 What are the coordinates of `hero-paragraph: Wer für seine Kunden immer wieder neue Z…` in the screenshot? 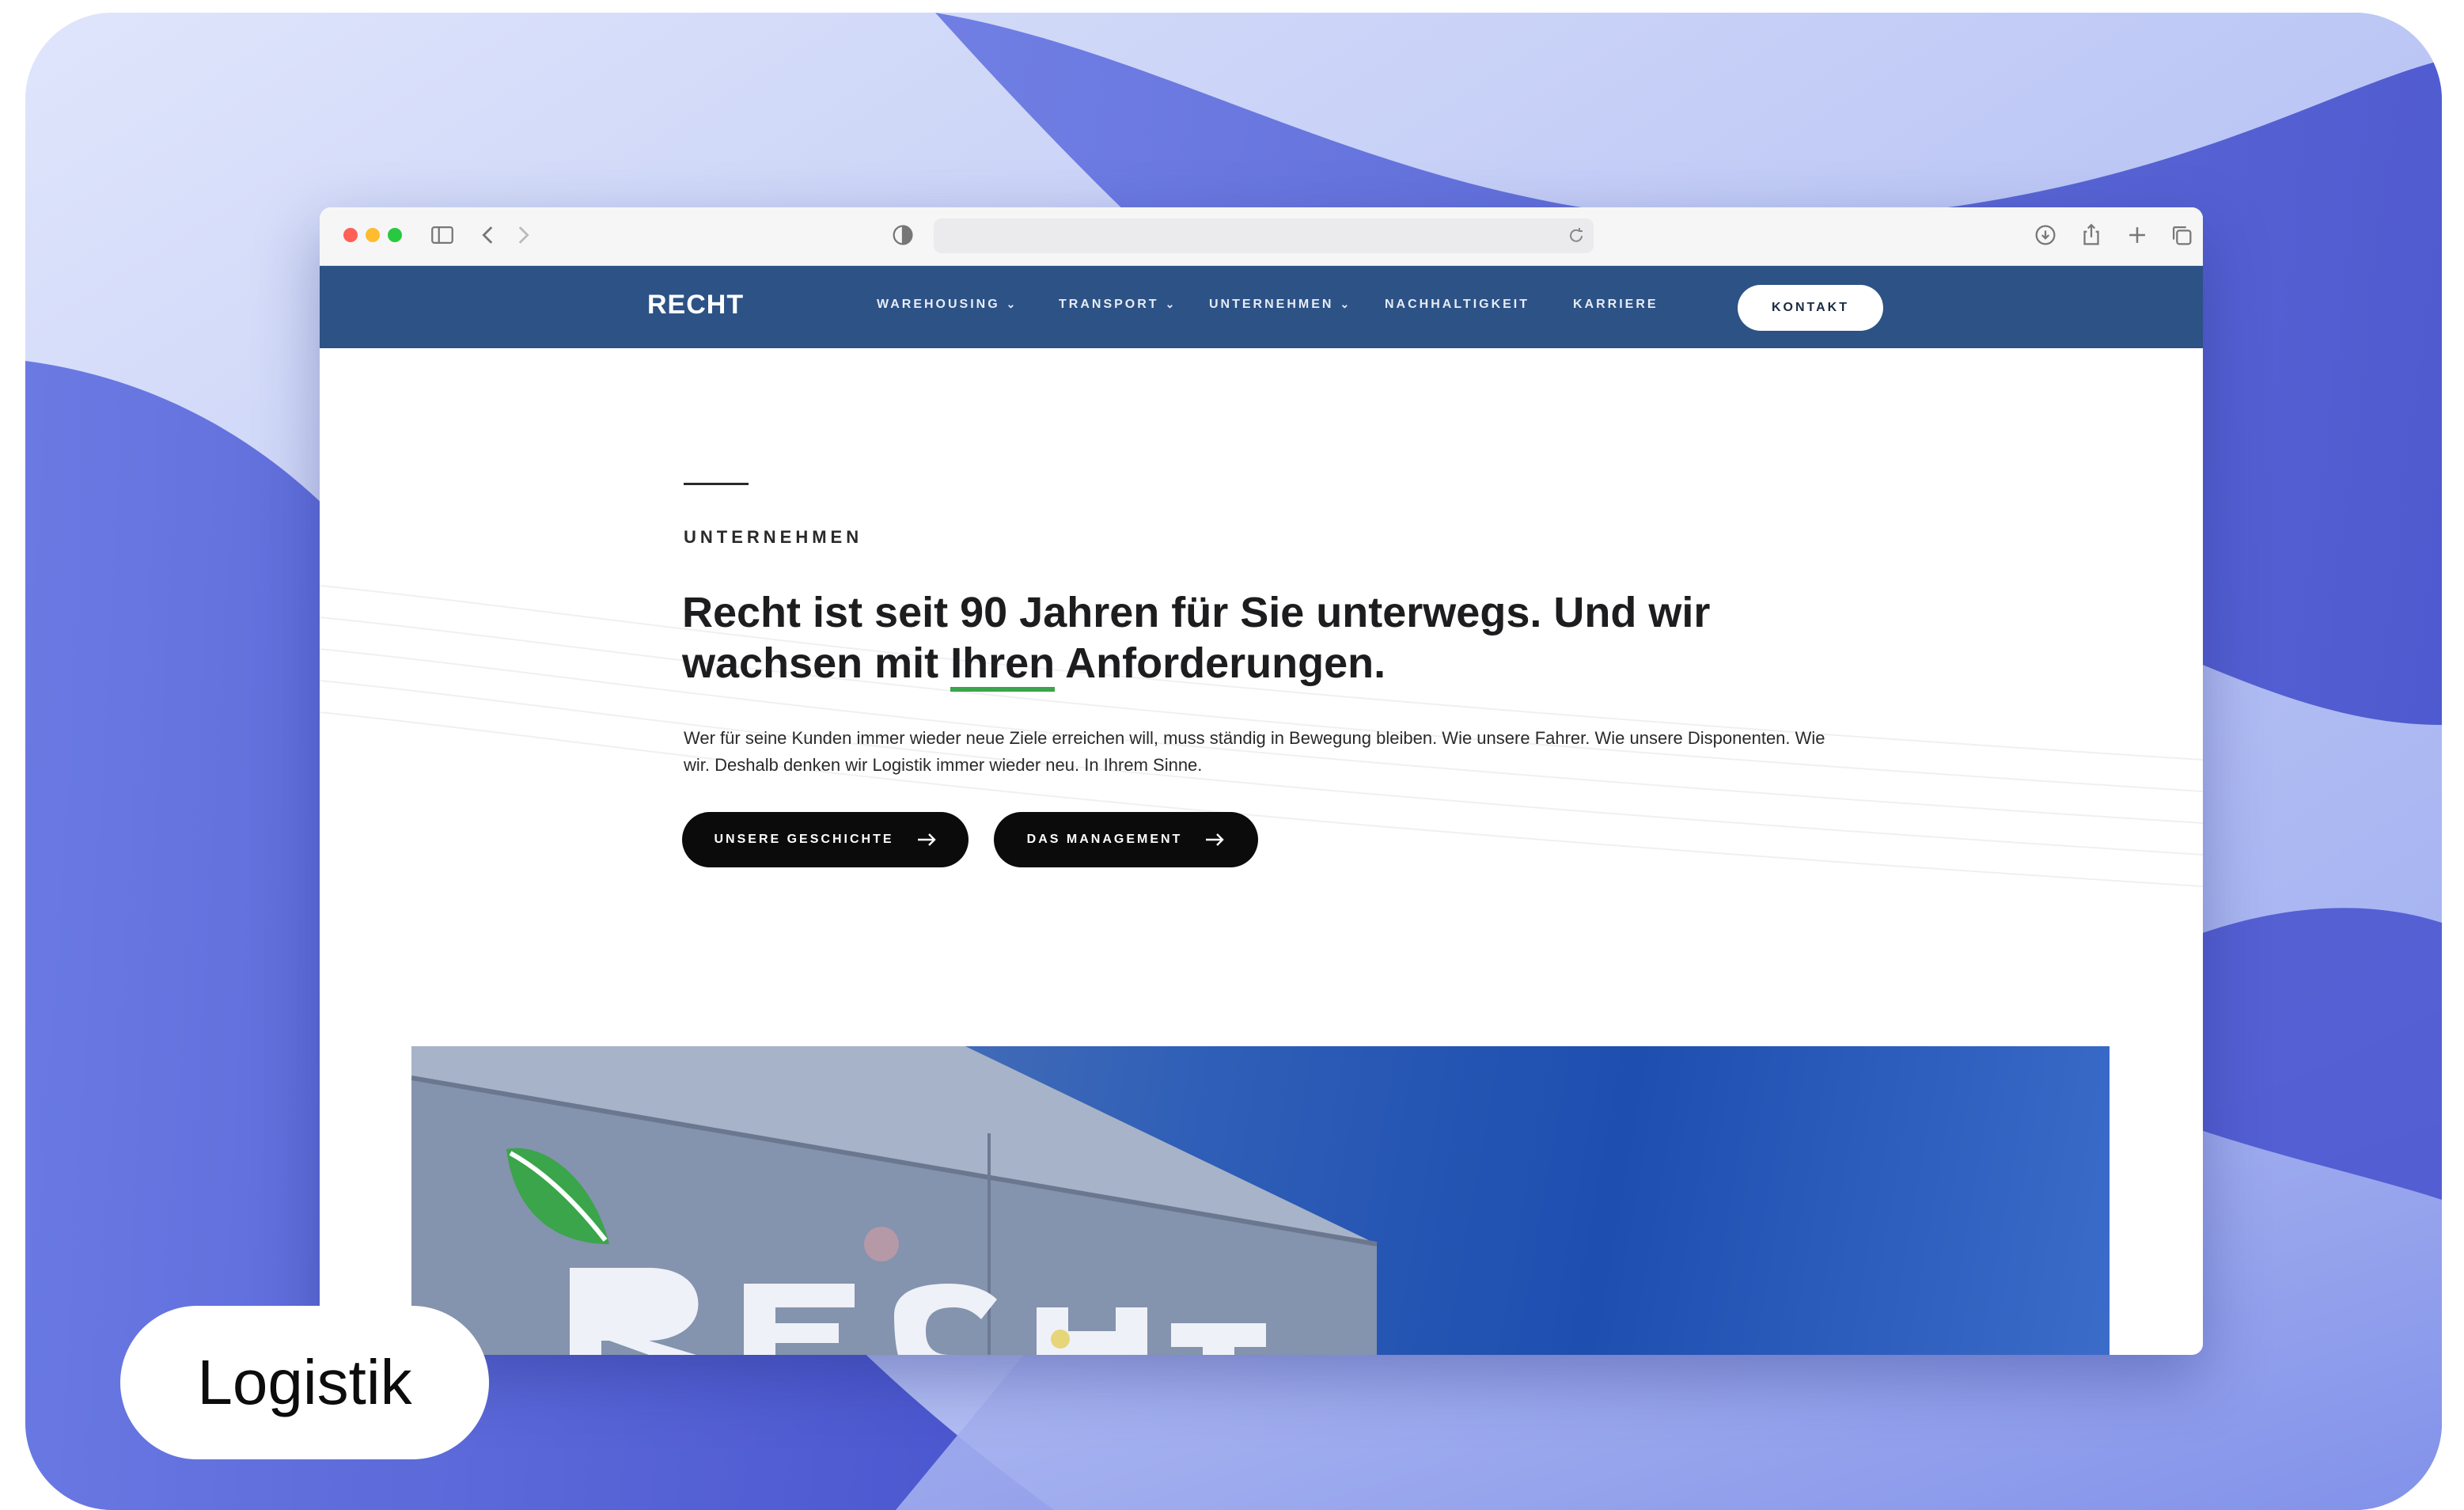 It's located at (1254, 751).